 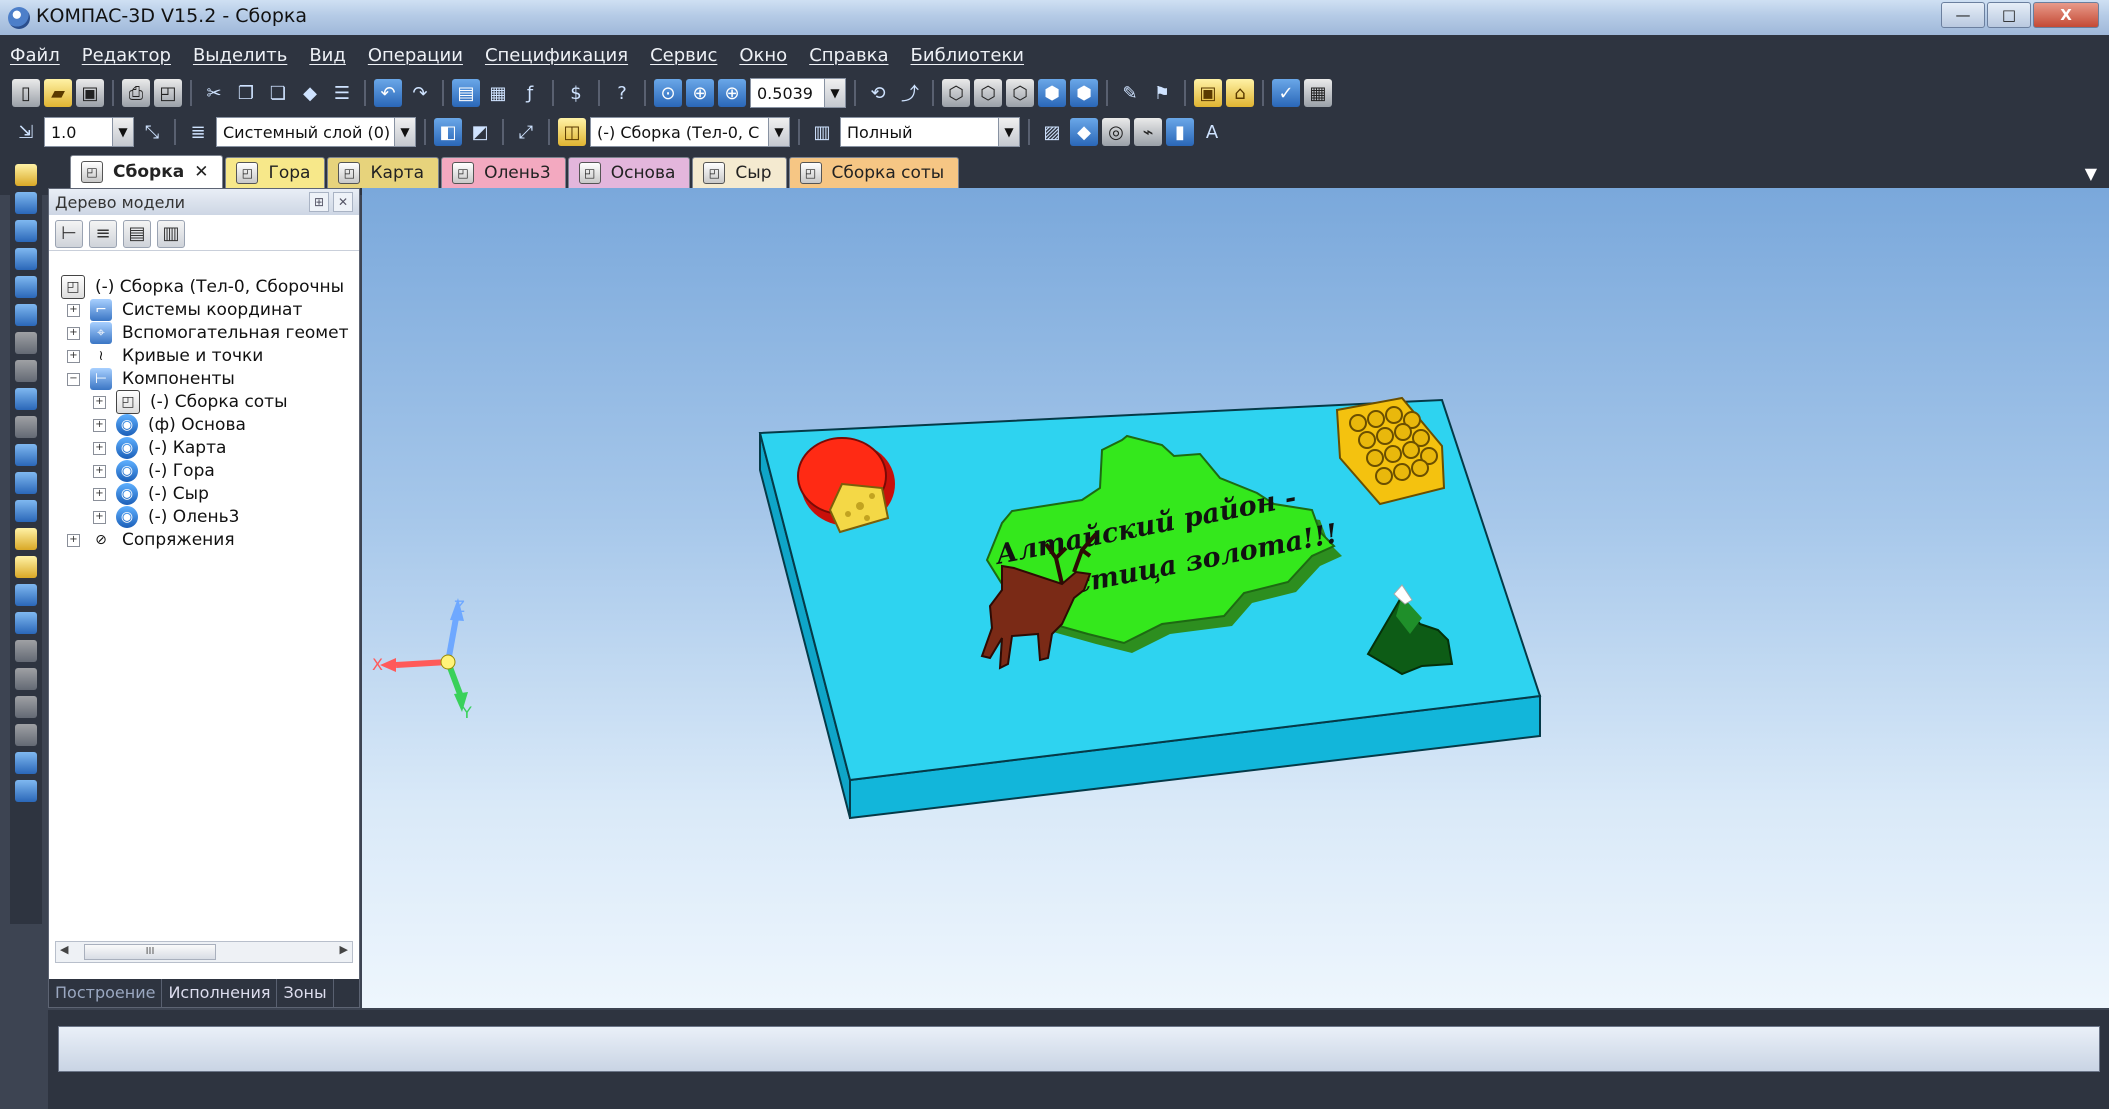 What do you see at coordinates (327, 55) in the screenshot?
I see `menu-view: Вид` at bounding box center [327, 55].